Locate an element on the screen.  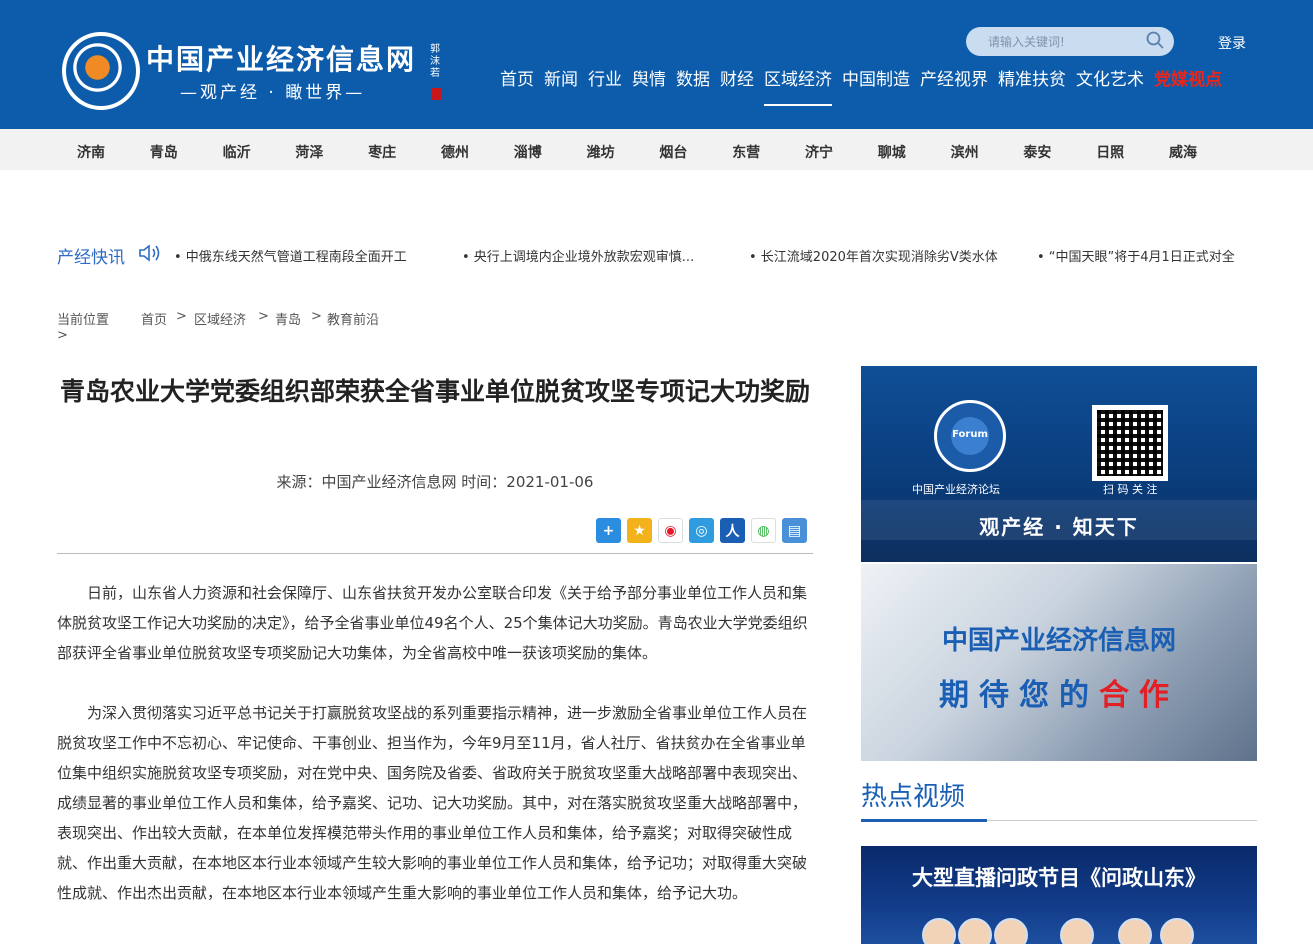
login-link: 登录 is located at coordinates (1232, 43).